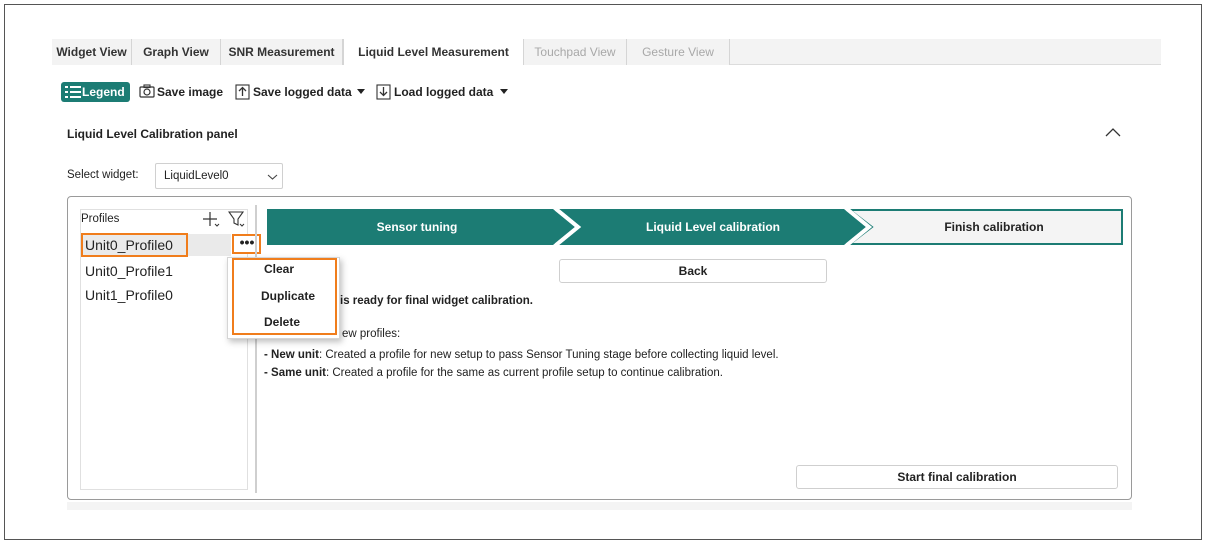  What do you see at coordinates (92, 52) in the screenshot?
I see `tab-widget-view: Widget View` at bounding box center [92, 52].